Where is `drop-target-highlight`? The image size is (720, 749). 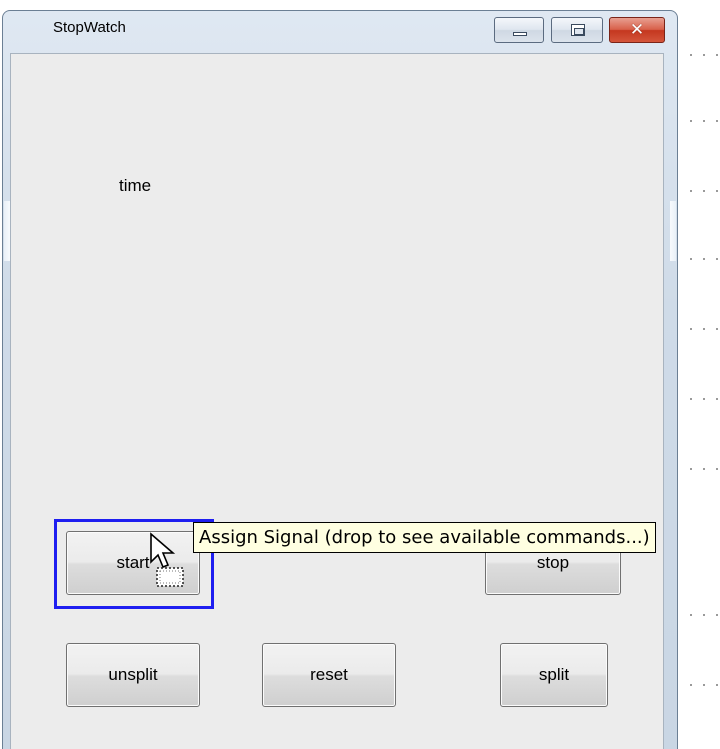
drop-target-highlight is located at coordinates (134, 564).